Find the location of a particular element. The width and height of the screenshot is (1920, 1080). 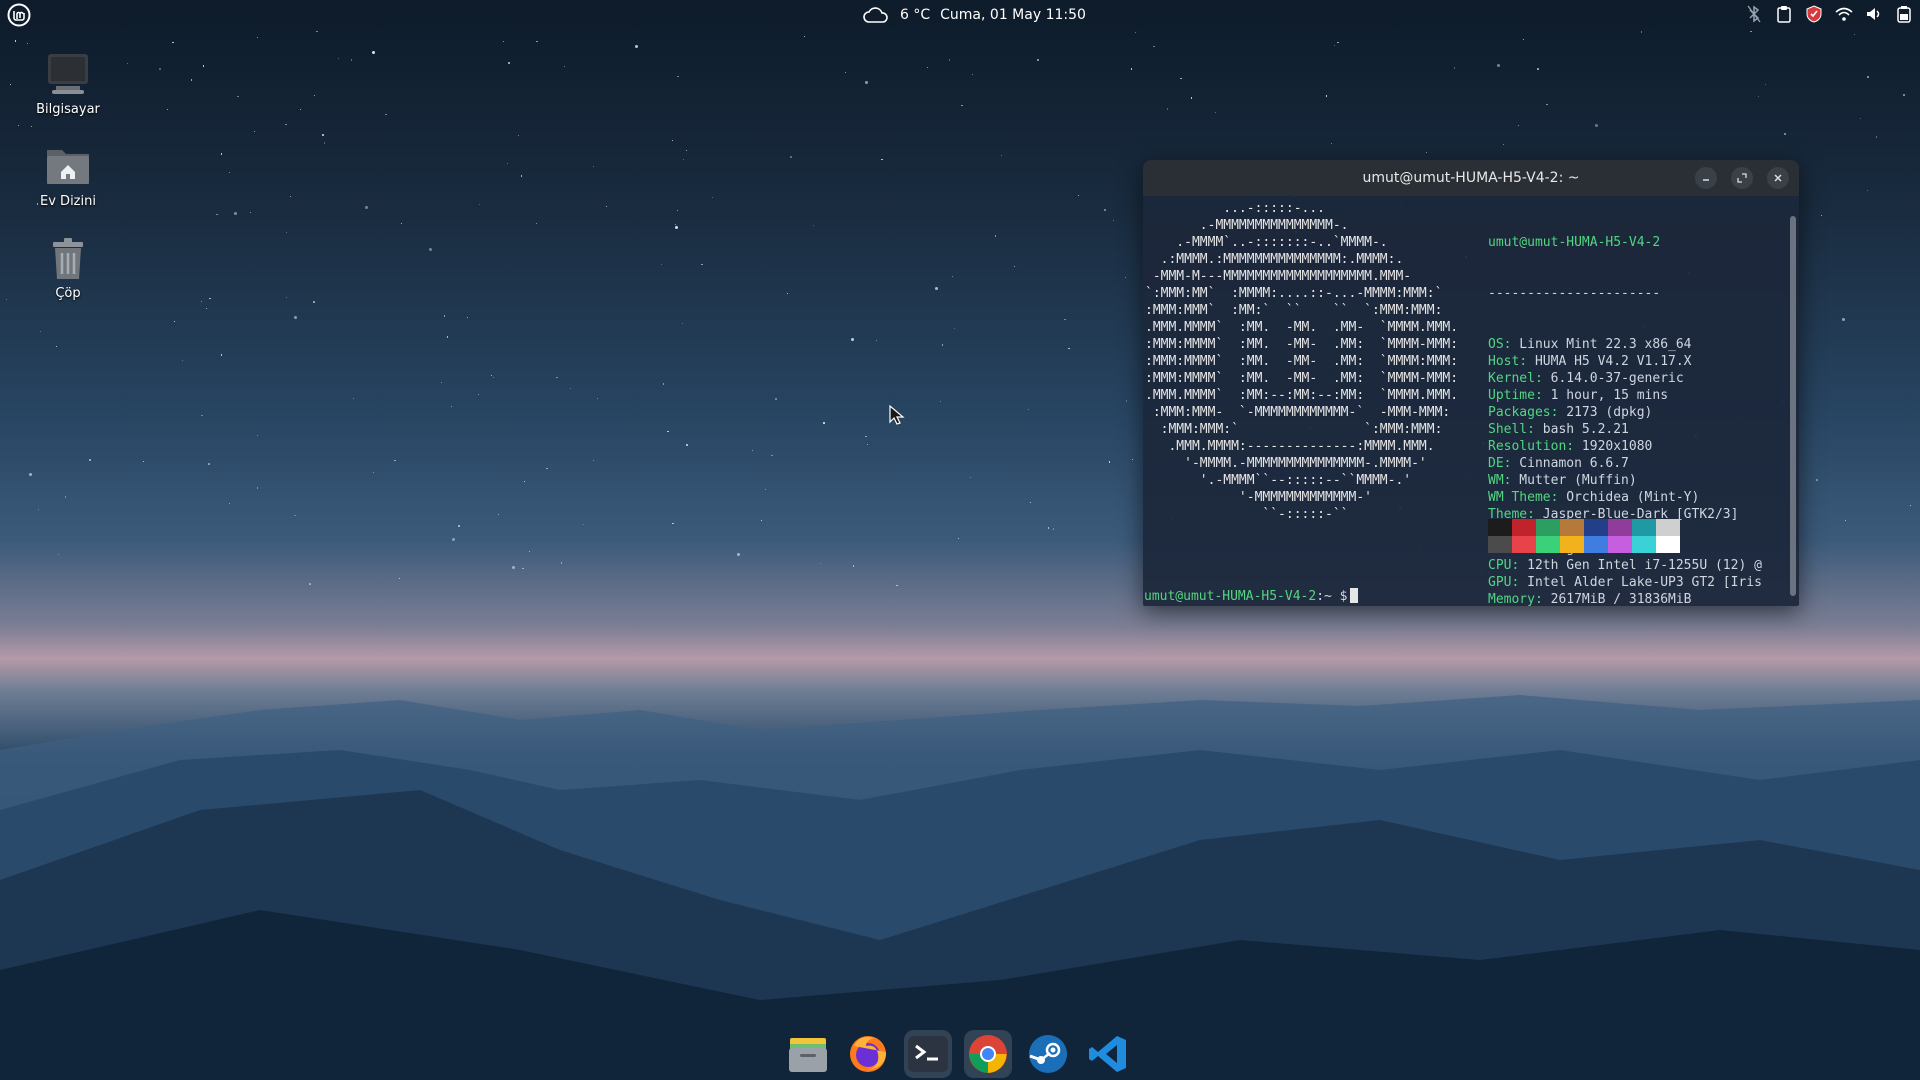

info-value: Linux Mint 22.3 x86_64 is located at coordinates (1601, 344).